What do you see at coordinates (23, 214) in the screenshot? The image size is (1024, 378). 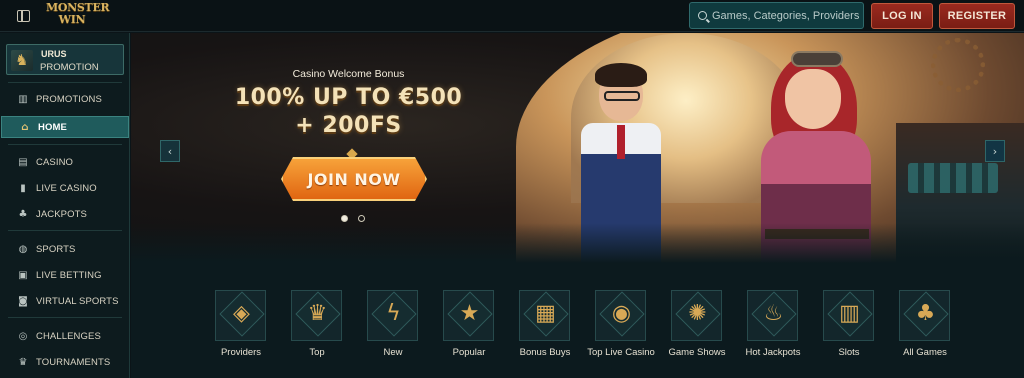 I see `clover-icon: ♣` at bounding box center [23, 214].